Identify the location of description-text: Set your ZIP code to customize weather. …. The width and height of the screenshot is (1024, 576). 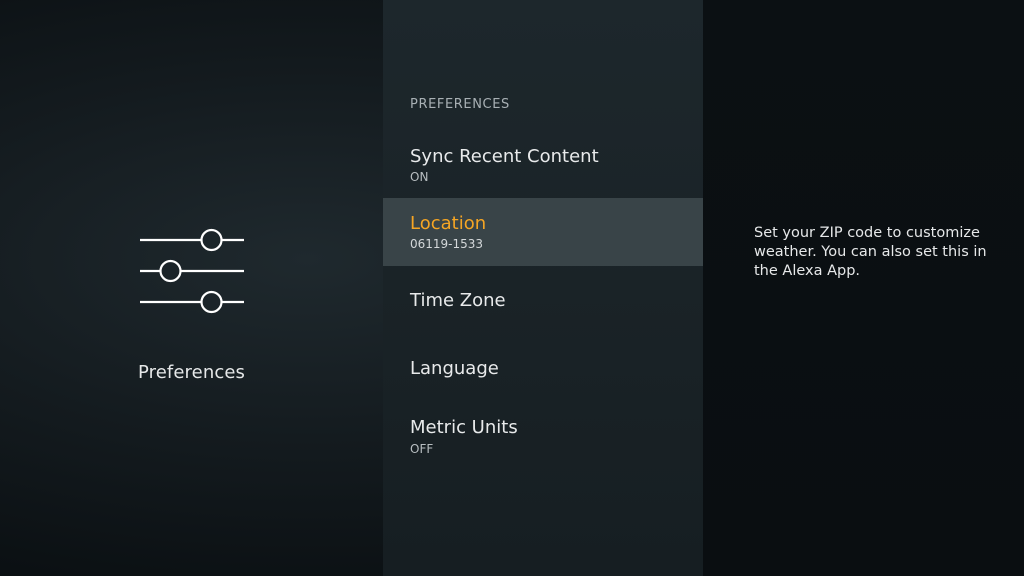
(870, 252).